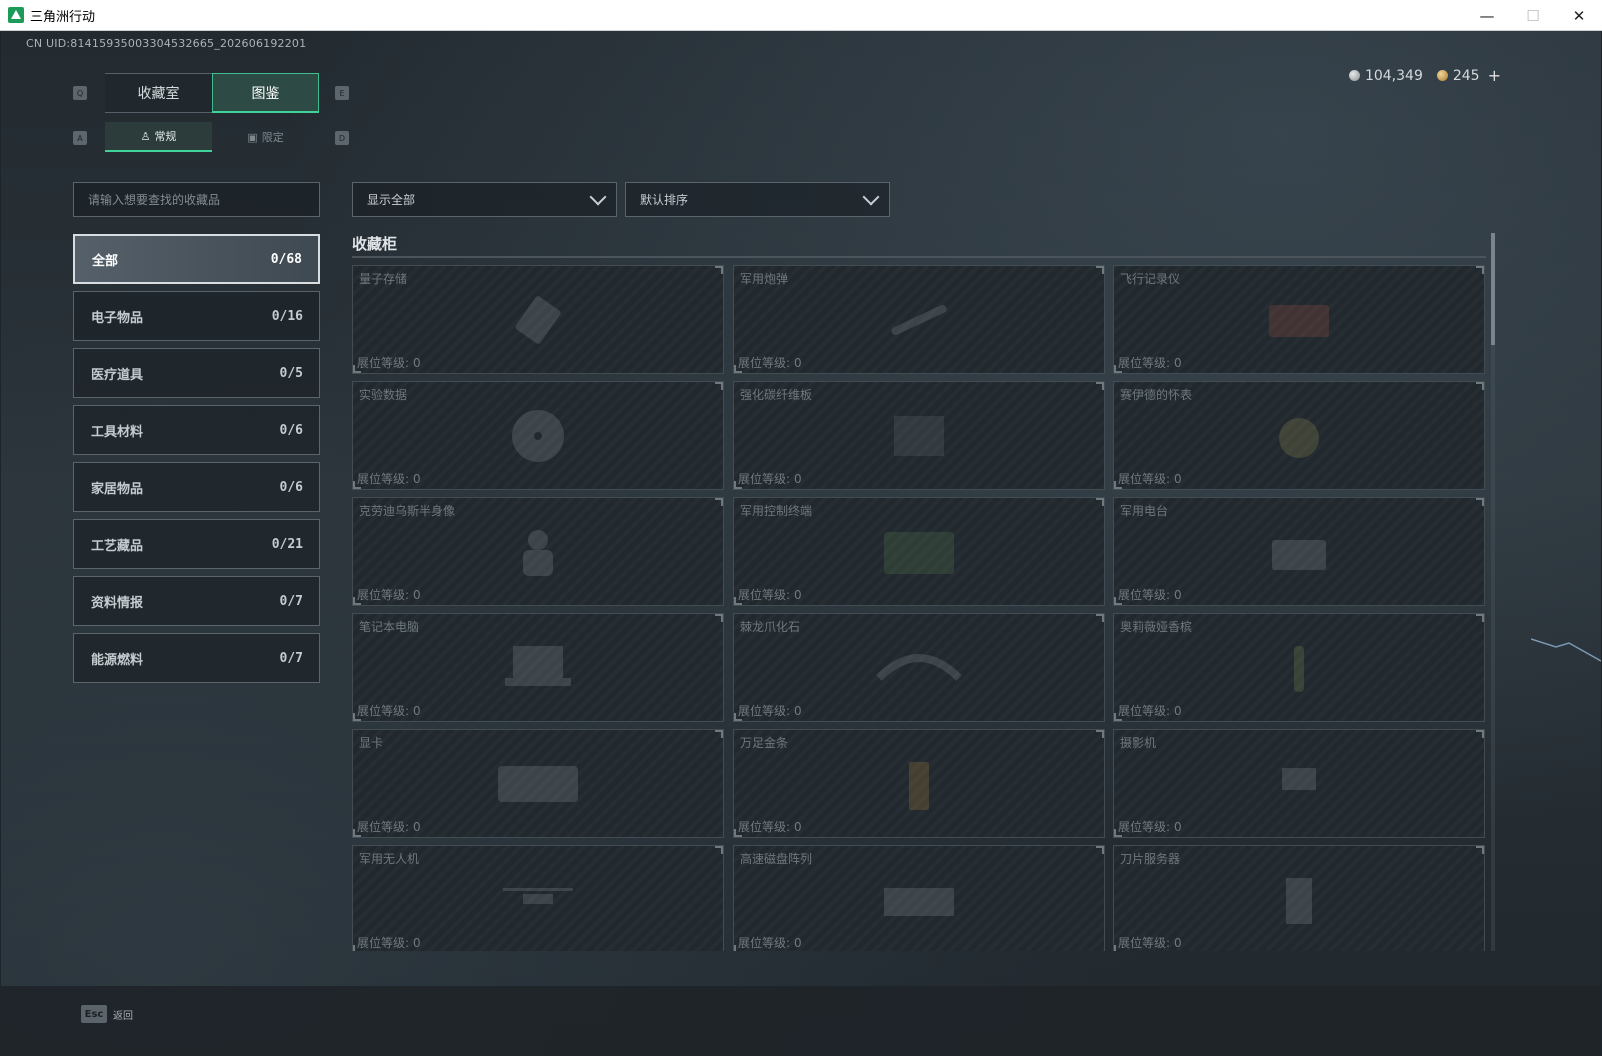 This screenshot has width=1602, height=1056. I want to click on collection-item-card: 克劳迪乌斯半身像 展位等级: 0, so click(538, 551).